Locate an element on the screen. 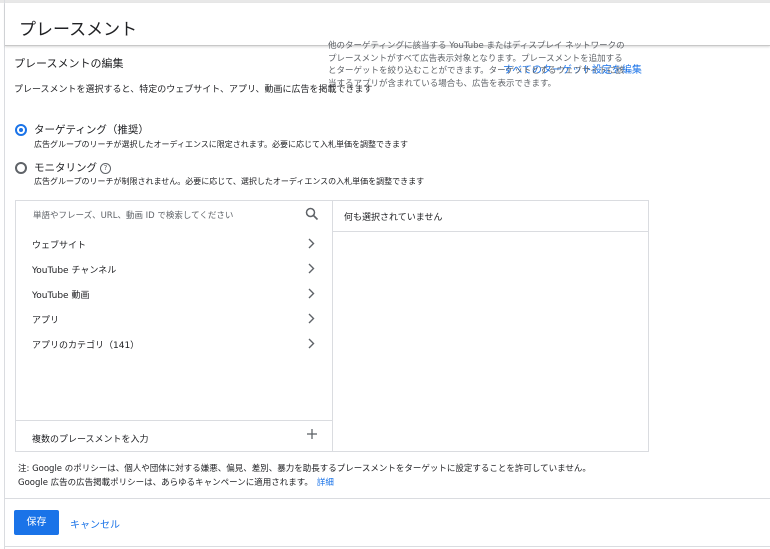 The height and width of the screenshot is (549, 770). save-button: 保存 is located at coordinates (36, 522).